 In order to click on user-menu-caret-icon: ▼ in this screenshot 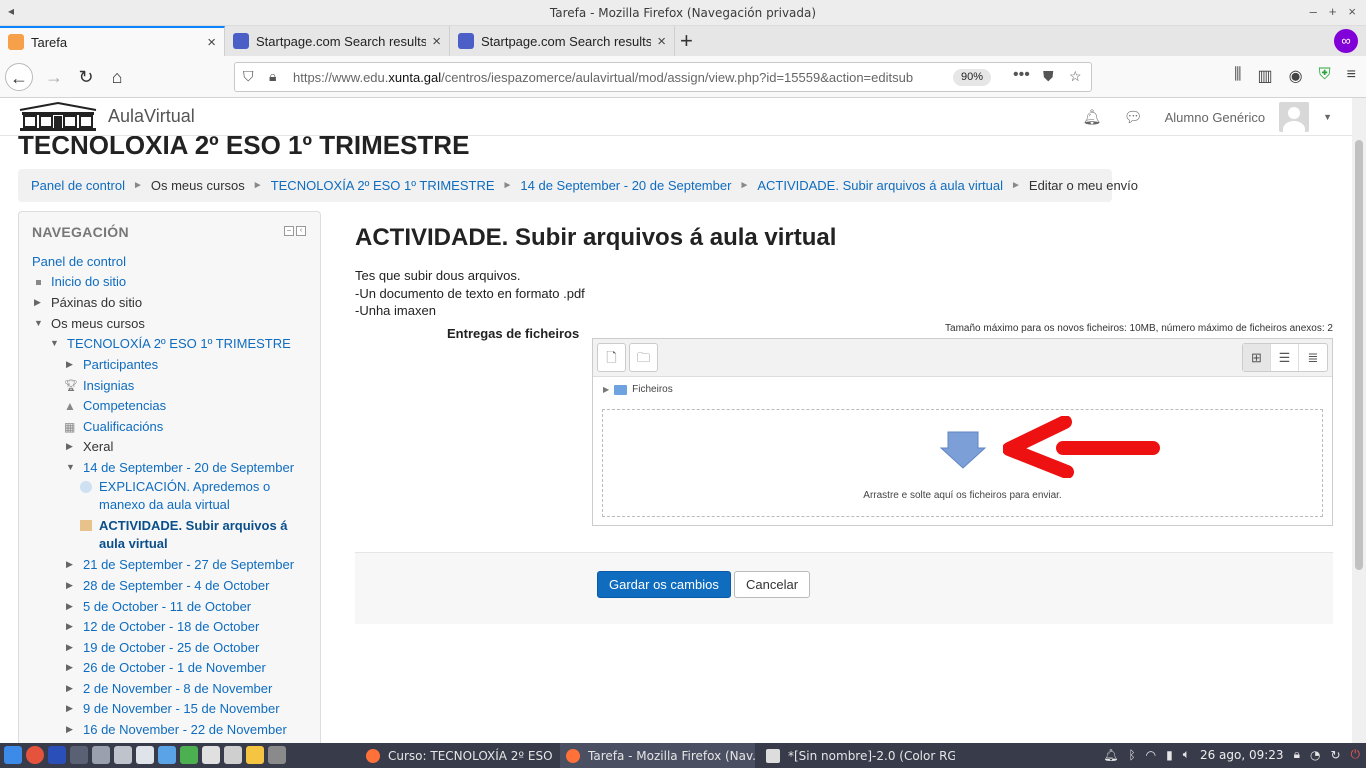, I will do `click(1327, 117)`.